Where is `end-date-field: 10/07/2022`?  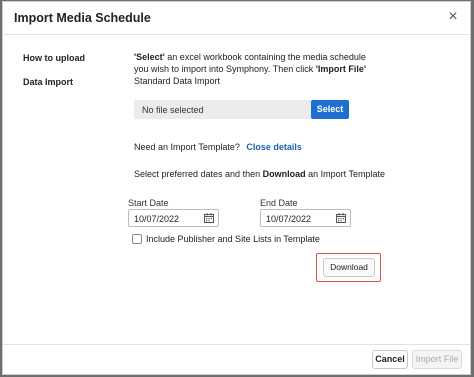 end-date-field: 10/07/2022 is located at coordinates (305, 218).